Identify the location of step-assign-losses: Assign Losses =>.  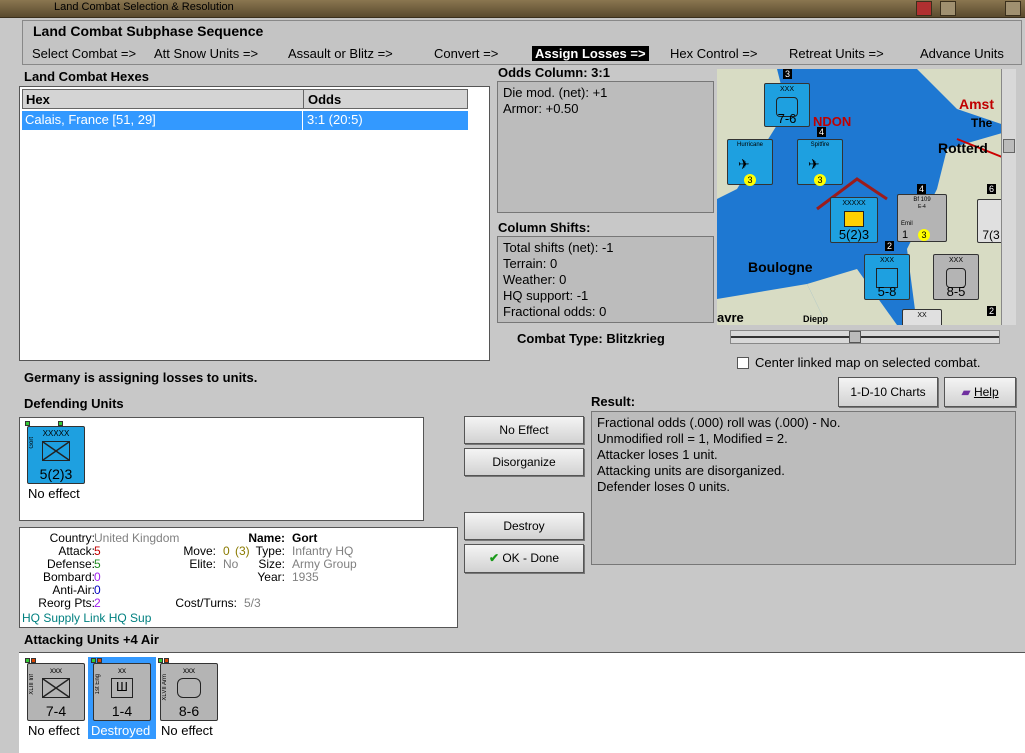
(590, 53).